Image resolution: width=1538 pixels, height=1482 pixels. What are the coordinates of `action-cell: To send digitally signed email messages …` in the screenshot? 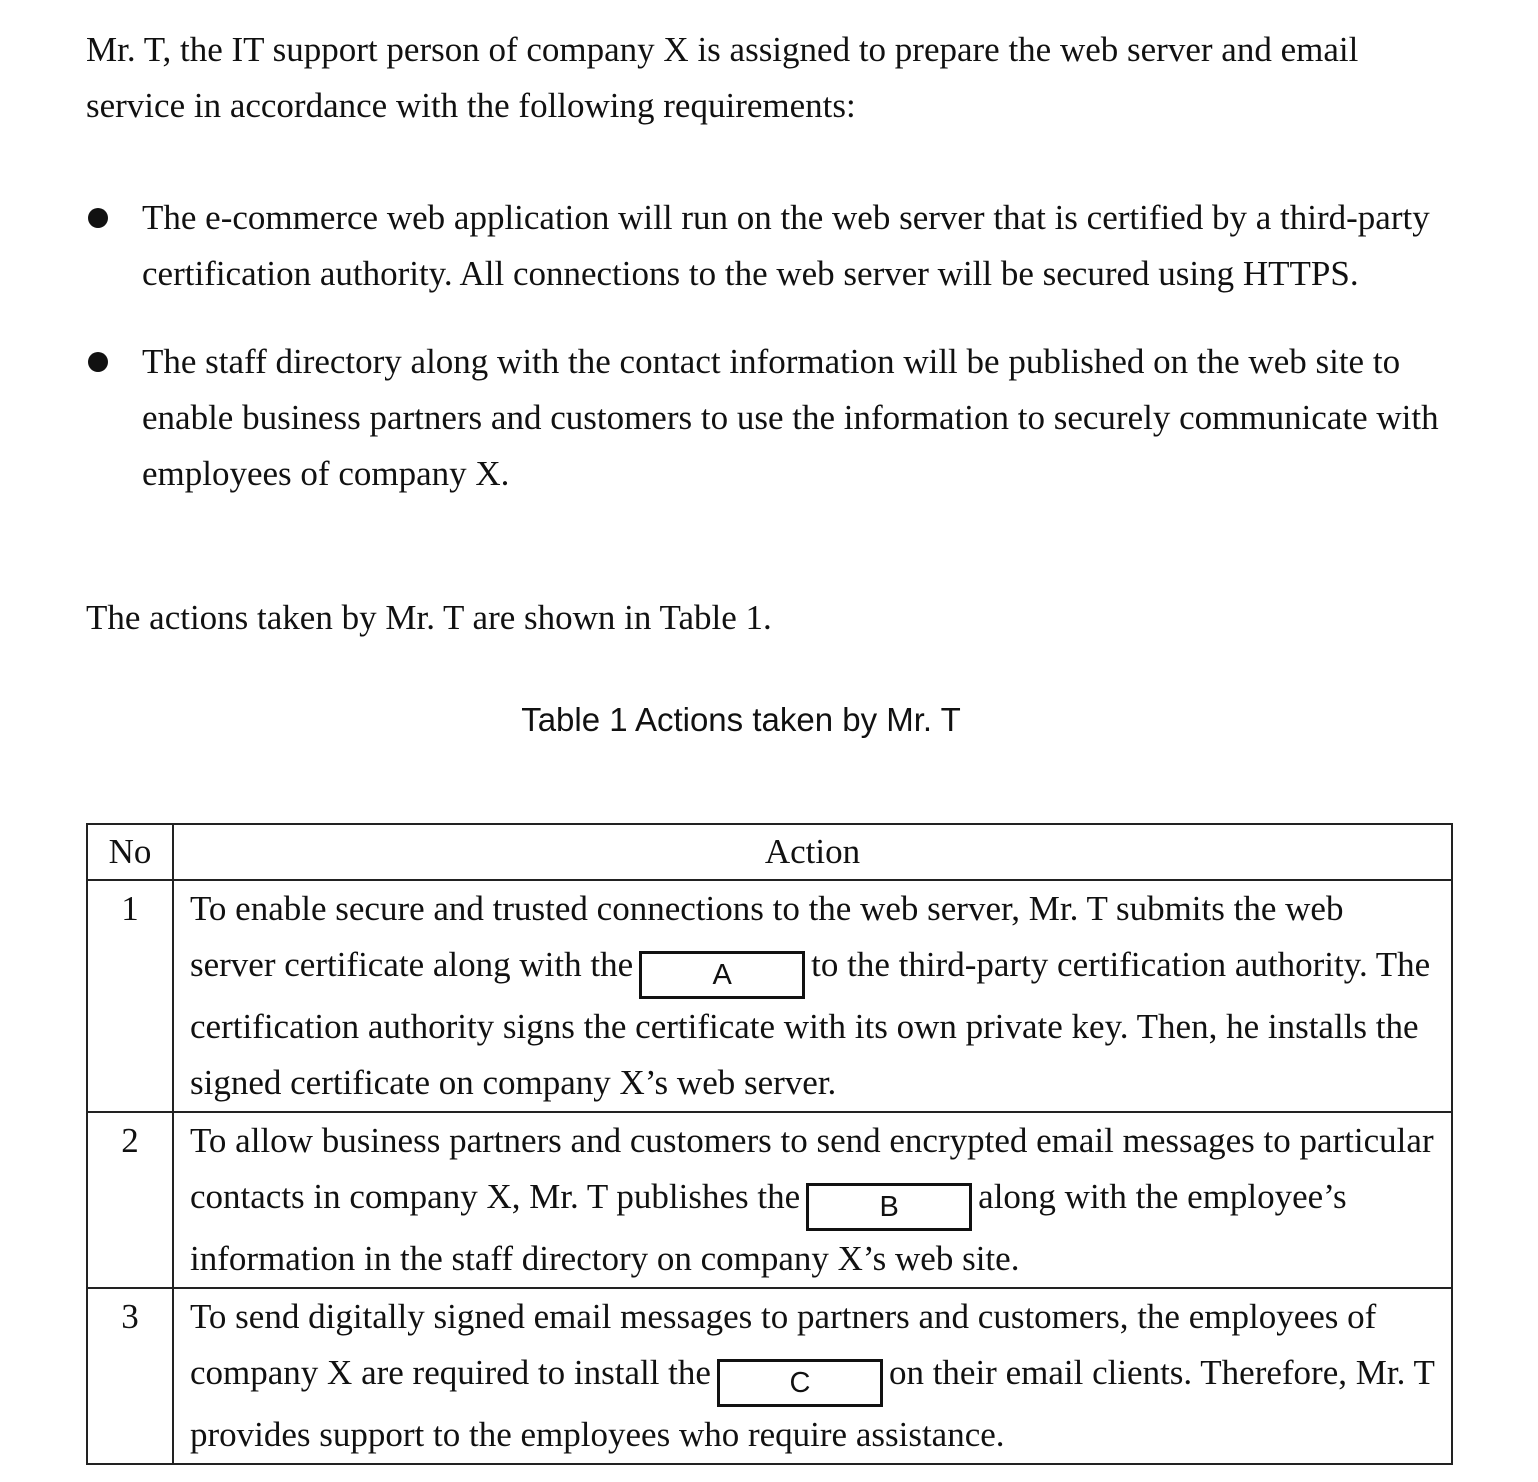 It's located at (812, 1376).